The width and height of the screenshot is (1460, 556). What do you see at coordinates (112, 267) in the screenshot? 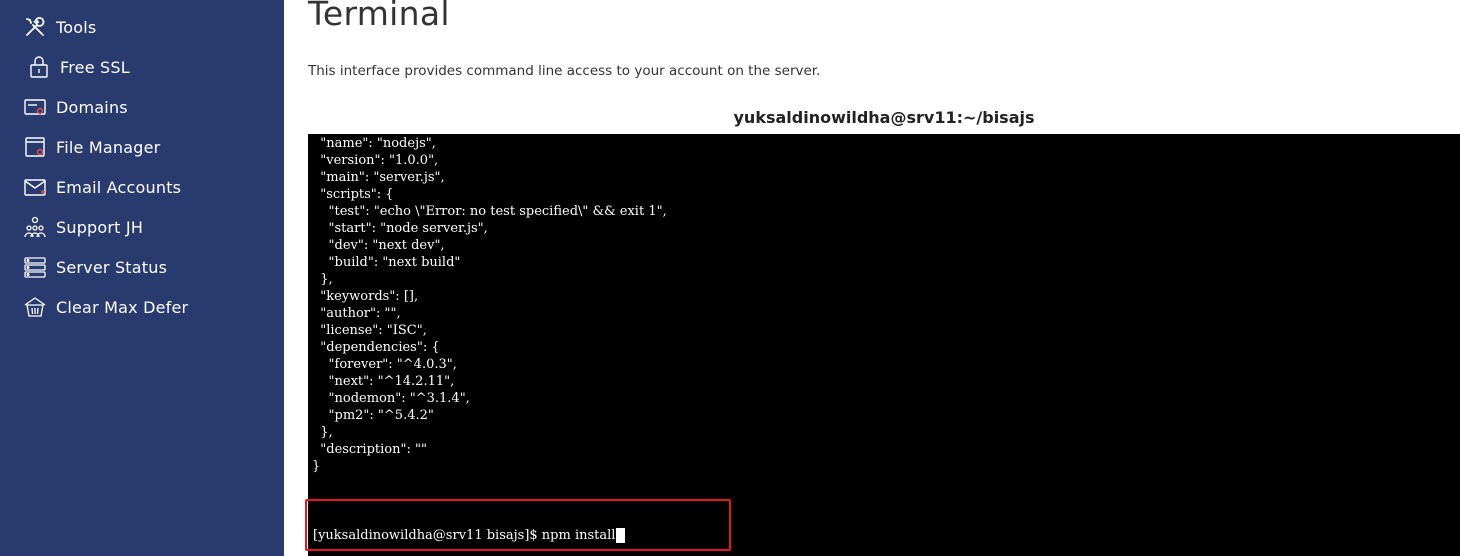
I see `sidebar-item-label: Server Status` at bounding box center [112, 267].